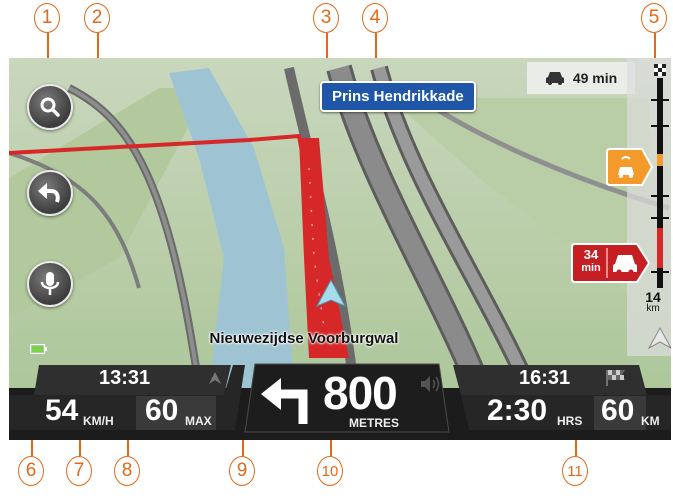 The image size is (673, 499). Describe the element at coordinates (545, 378) in the screenshot. I see `arrival-time: 16:31` at that location.